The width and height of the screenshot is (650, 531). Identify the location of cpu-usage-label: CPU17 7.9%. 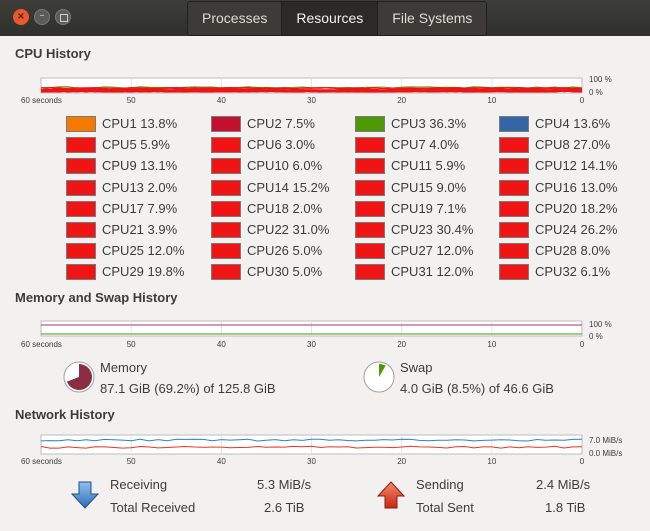
(140, 208).